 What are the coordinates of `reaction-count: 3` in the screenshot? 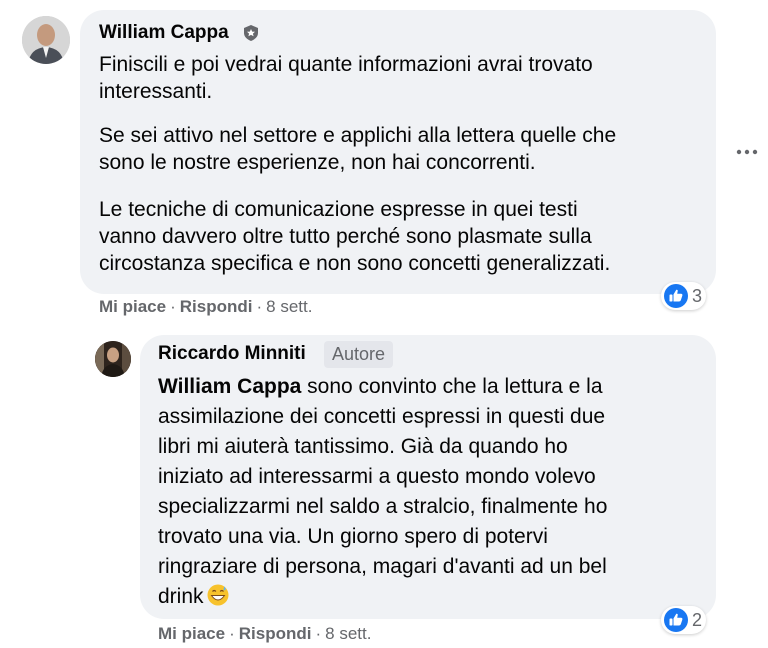 It's located at (697, 295).